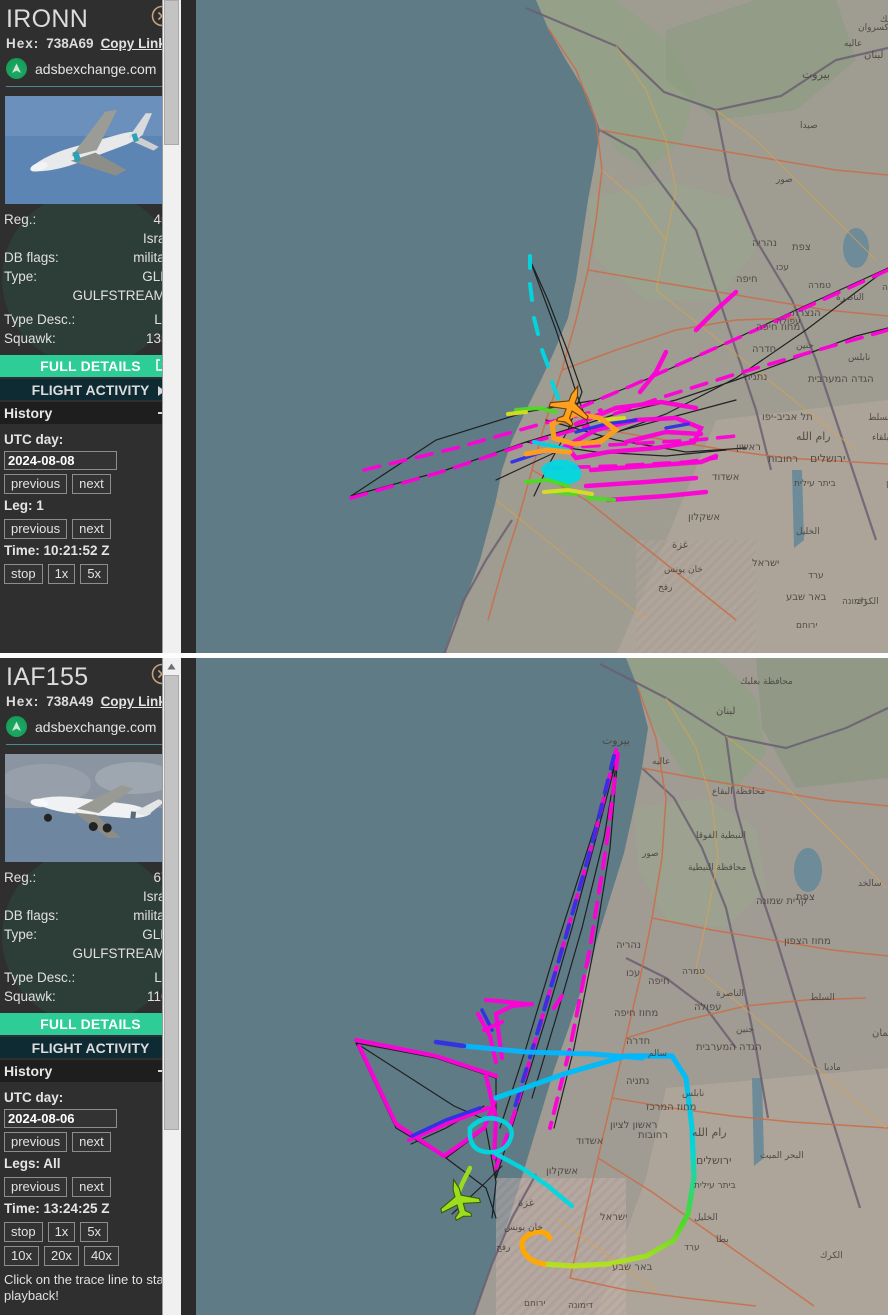 Image resolution: width=888 pixels, height=1315 pixels. What do you see at coordinates (90, 996) in the screenshot?
I see `table-row: Squawk: 1160` at bounding box center [90, 996].